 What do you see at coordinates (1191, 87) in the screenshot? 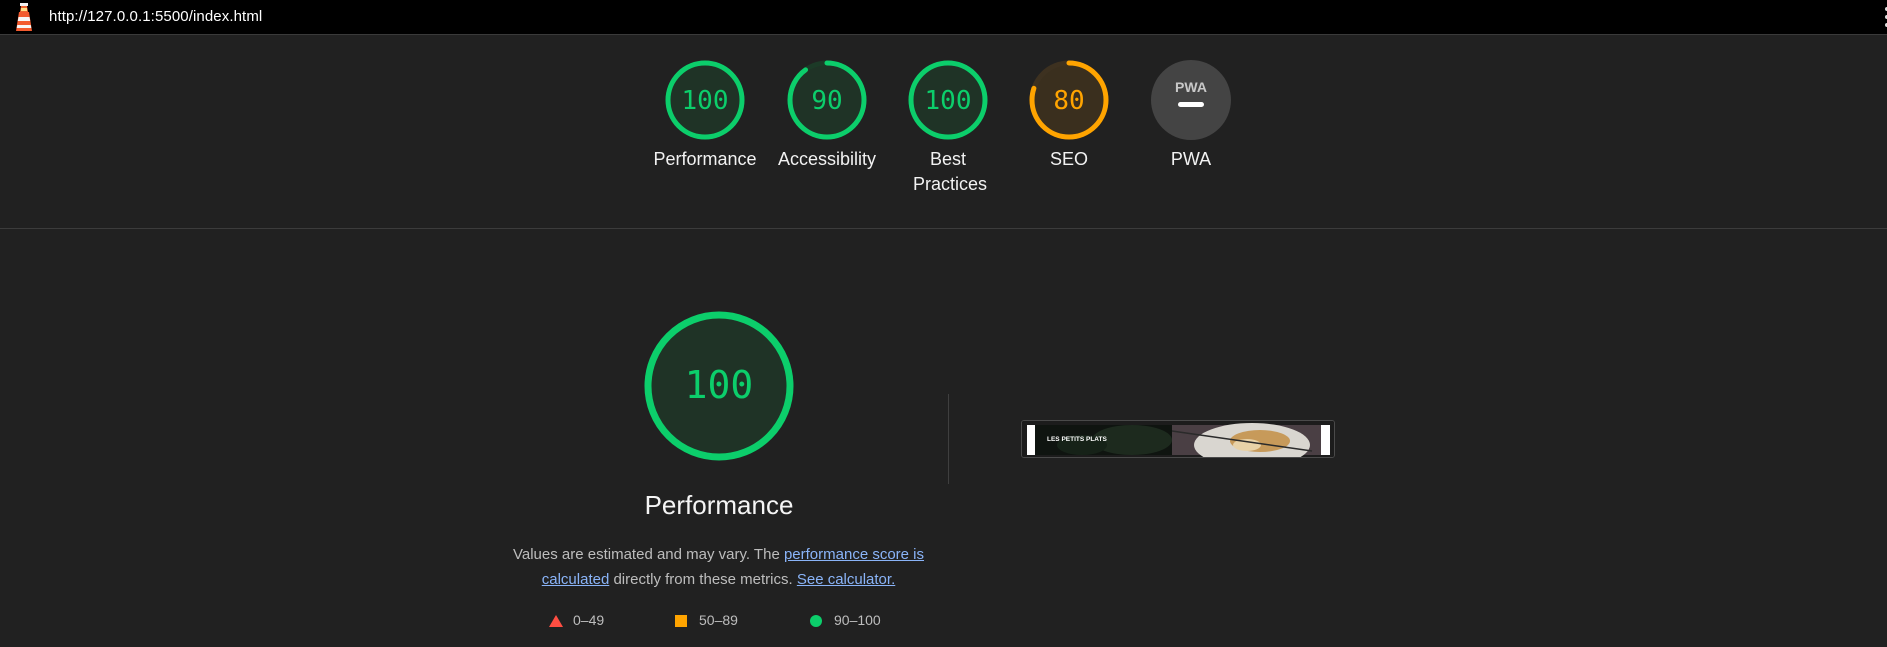
I see `pwa-badge-text: PWA` at bounding box center [1191, 87].